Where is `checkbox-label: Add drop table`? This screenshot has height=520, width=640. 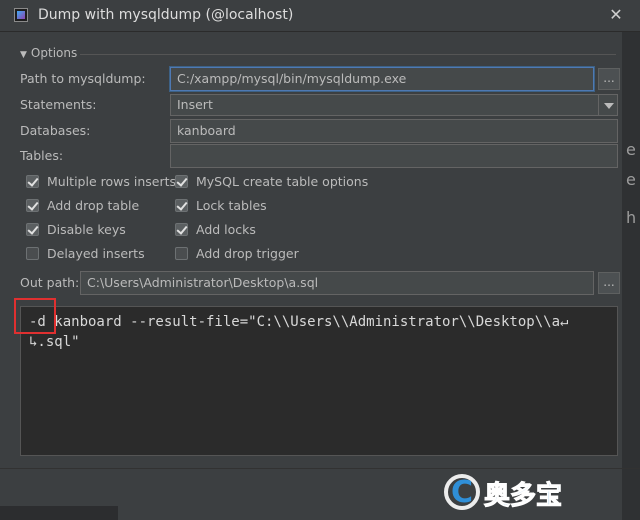 checkbox-label: Add drop table is located at coordinates (93, 205).